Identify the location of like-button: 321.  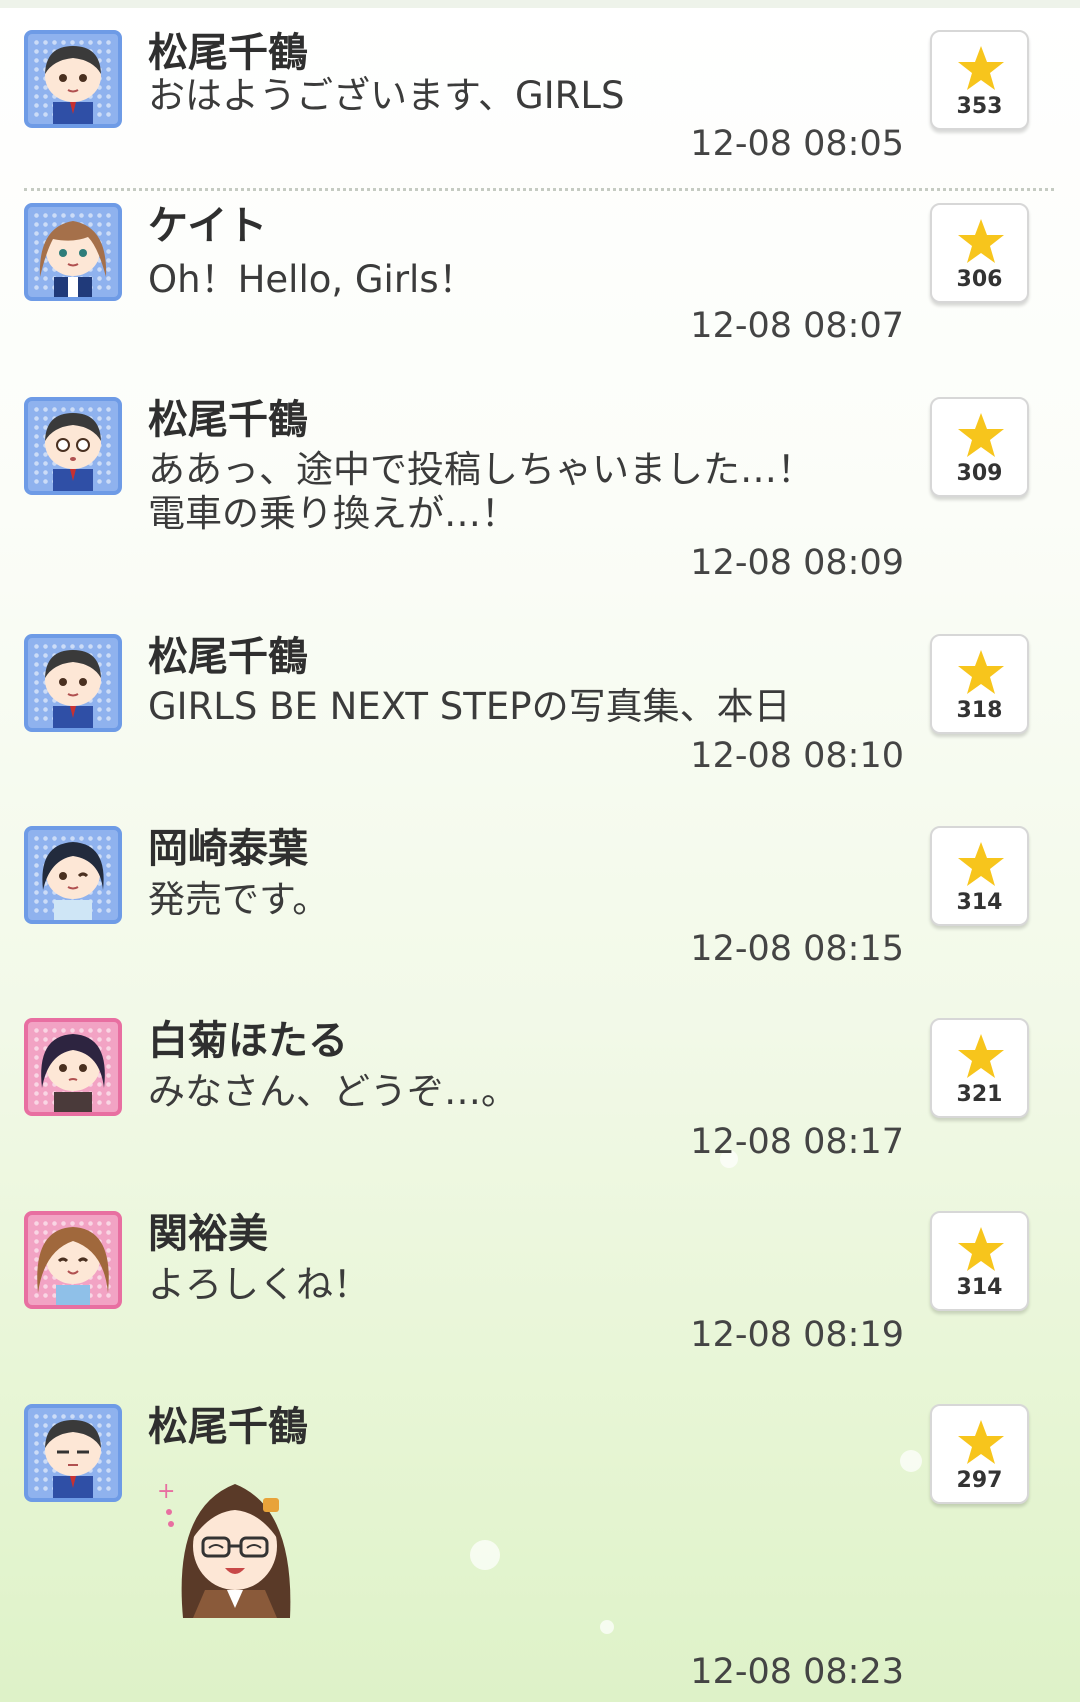
(979, 1068).